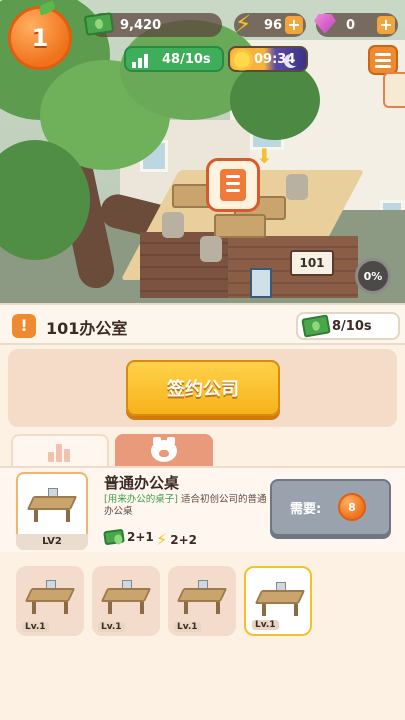 This screenshot has height=720, width=405. I want to click on room-income-badge: 8/10s, so click(348, 326).